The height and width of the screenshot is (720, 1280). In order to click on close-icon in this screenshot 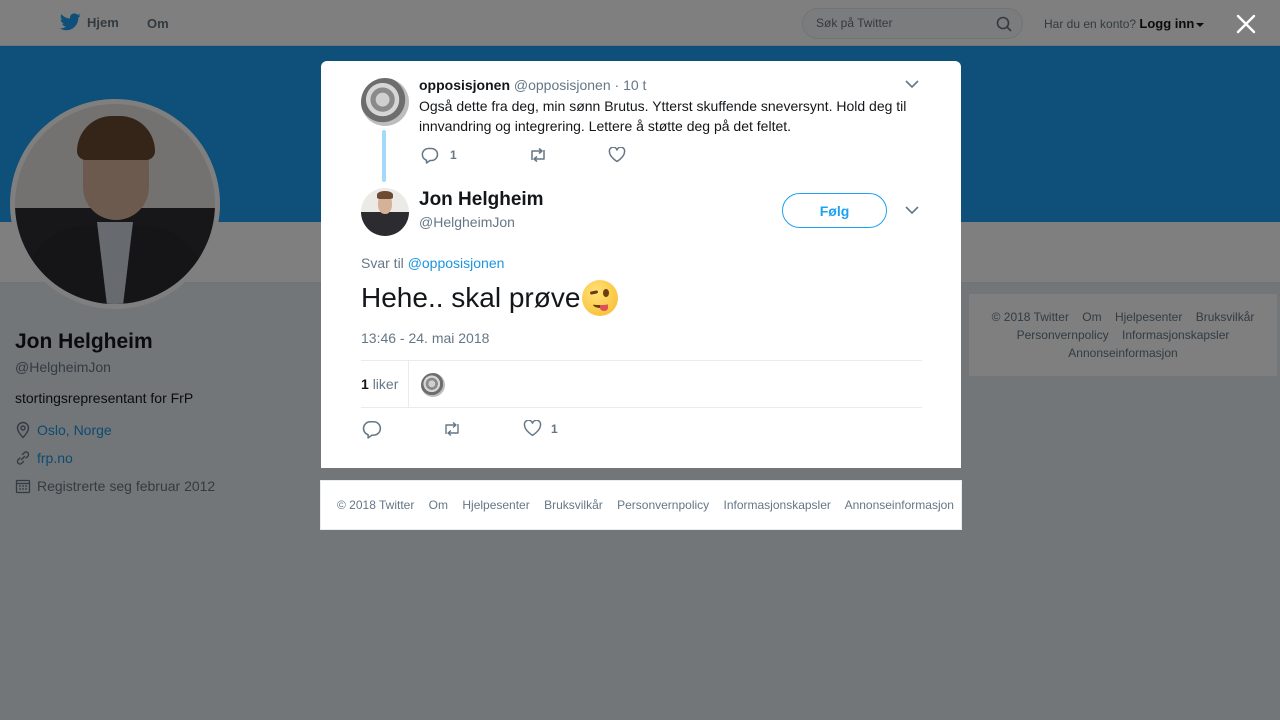, I will do `click(1246, 24)`.